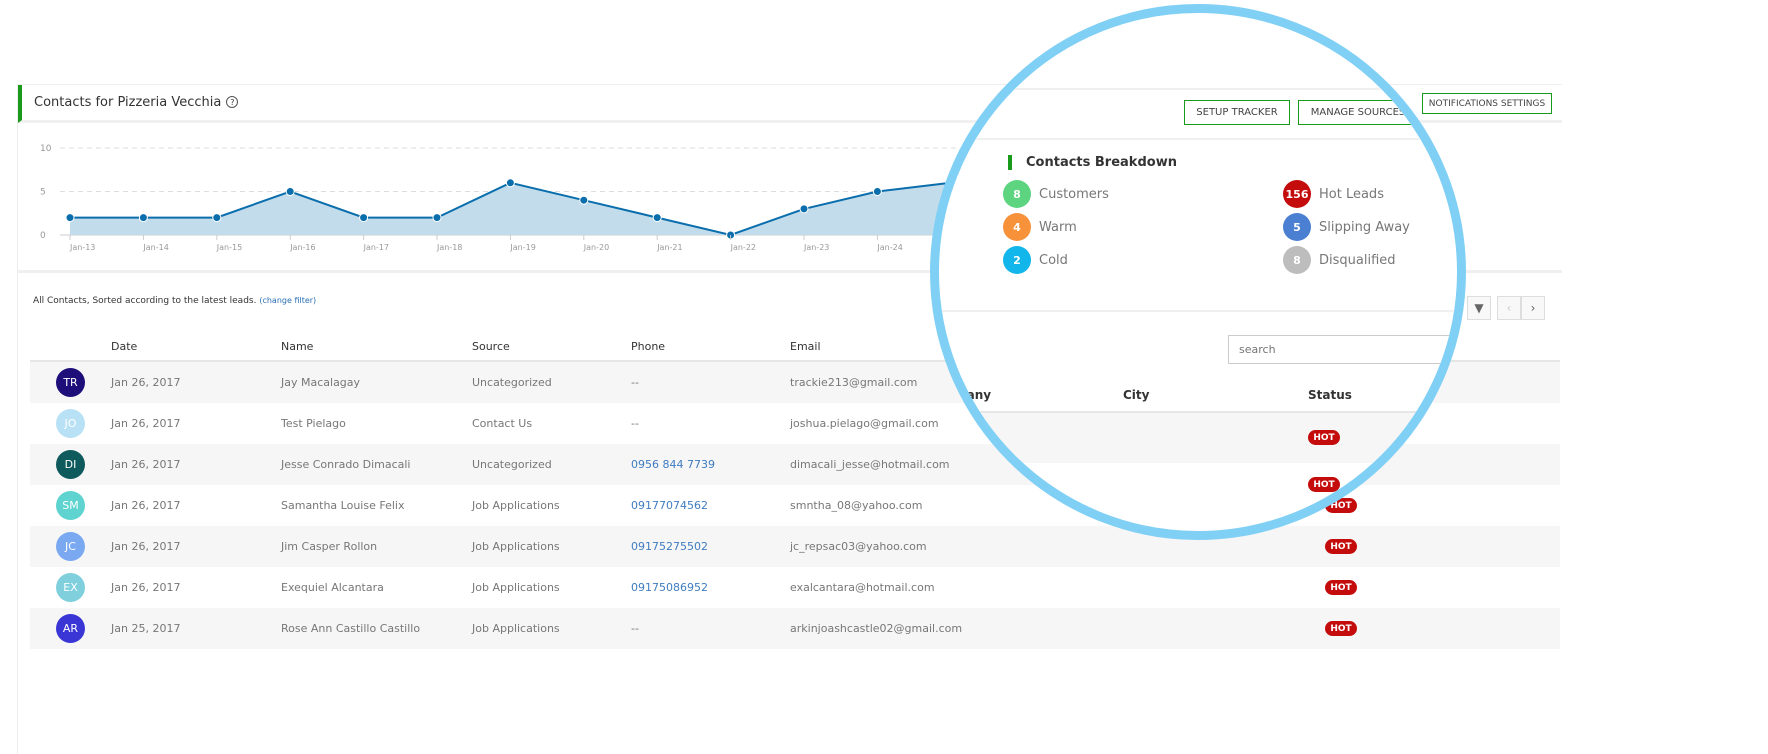 The image size is (1768, 754). Describe the element at coordinates (510, 208) in the screenshot. I see `area-fill` at that location.